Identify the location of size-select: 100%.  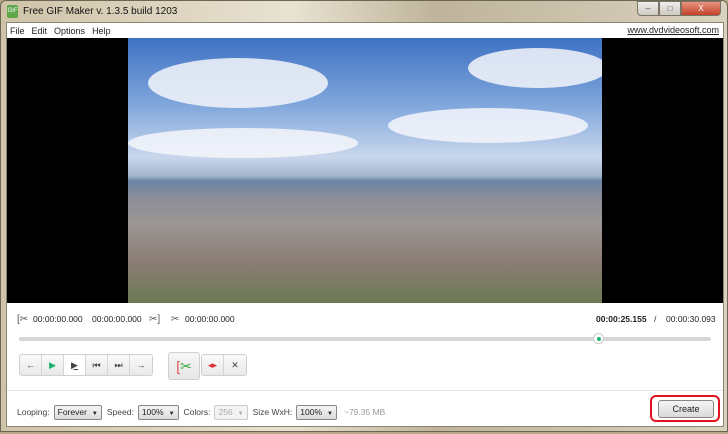
(316, 412).